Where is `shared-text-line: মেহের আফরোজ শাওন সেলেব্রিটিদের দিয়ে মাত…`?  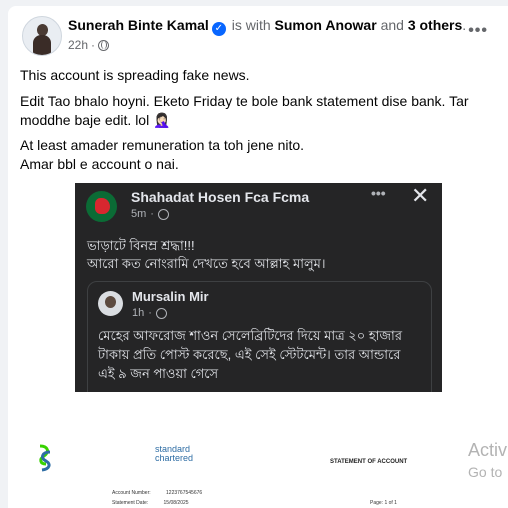 shared-text-line: মেহের আফরোজ শাওন সেলেব্রিটিদের দিয়ে মাত… is located at coordinates (250, 335).